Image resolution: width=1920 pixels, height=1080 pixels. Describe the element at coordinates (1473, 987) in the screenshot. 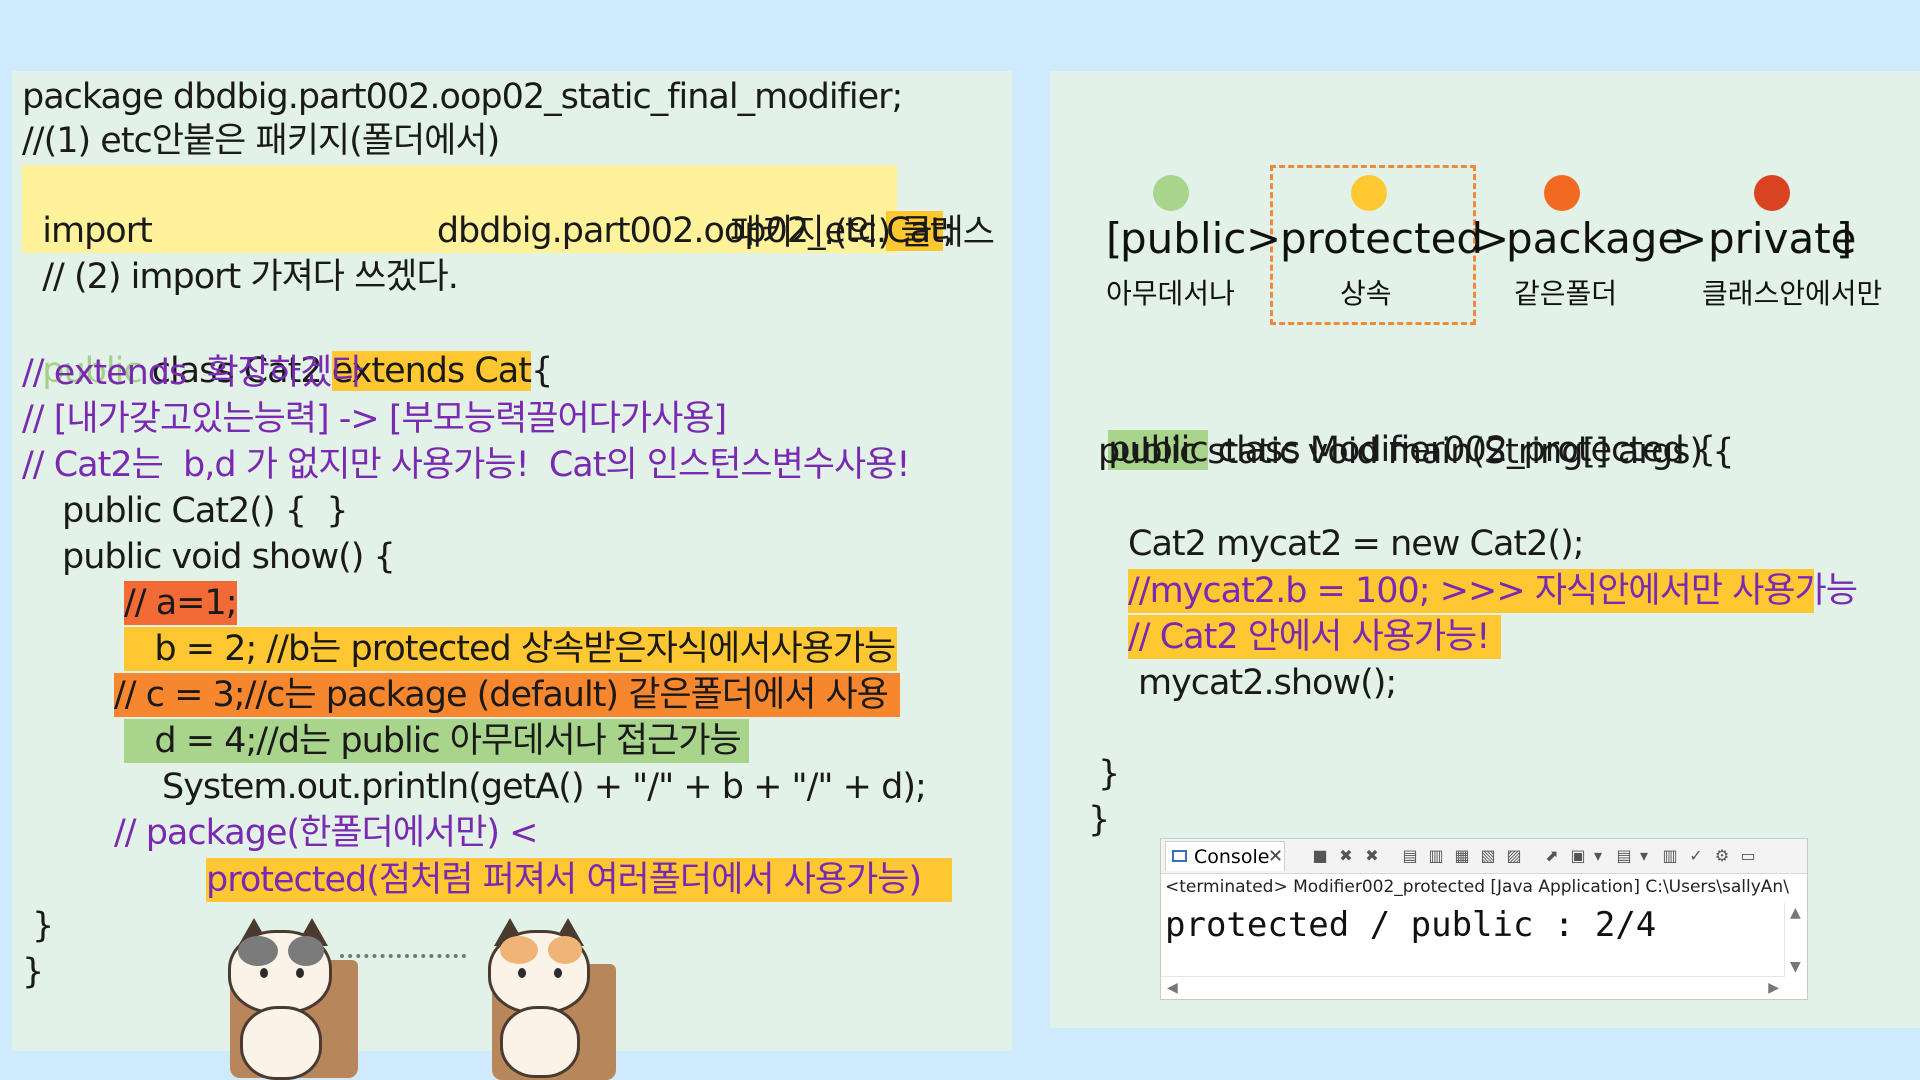

I see `horizontal-scrollbar: ◀ ▶` at that location.